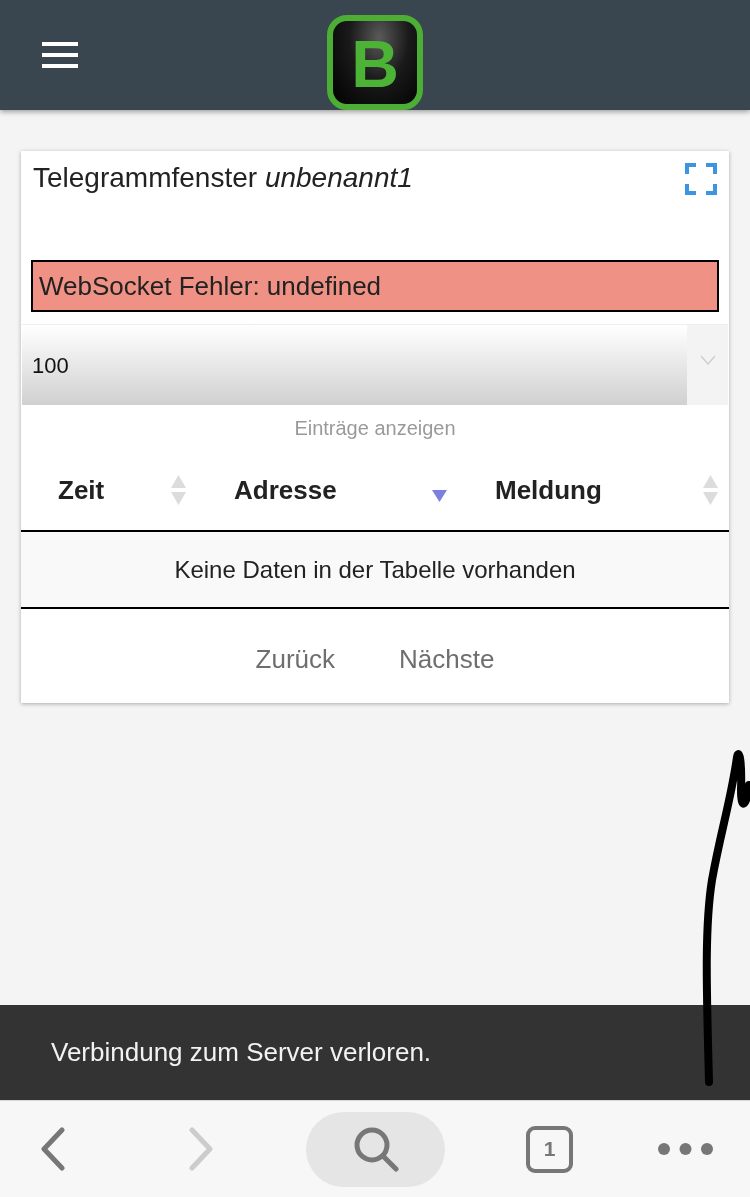  I want to click on panel-title: Telegrammfenster unbenannt1, so click(223, 178).